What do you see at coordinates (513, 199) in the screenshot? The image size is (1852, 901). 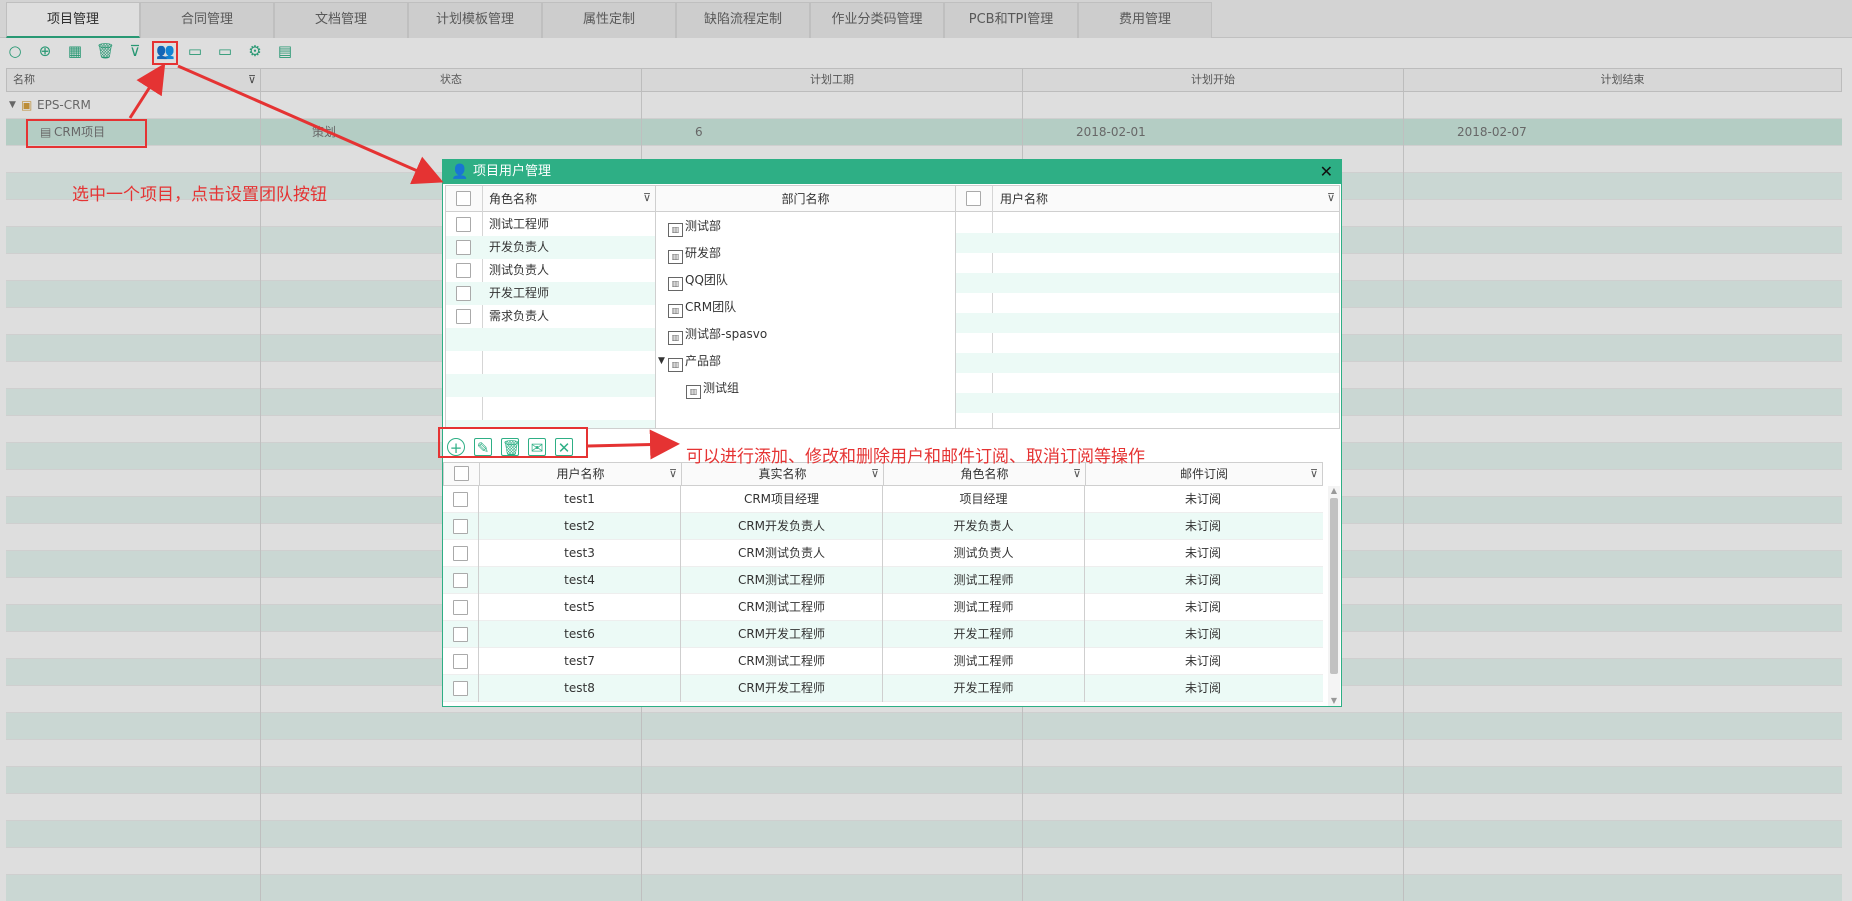 I see `role-header-label: 角色名称` at bounding box center [513, 199].